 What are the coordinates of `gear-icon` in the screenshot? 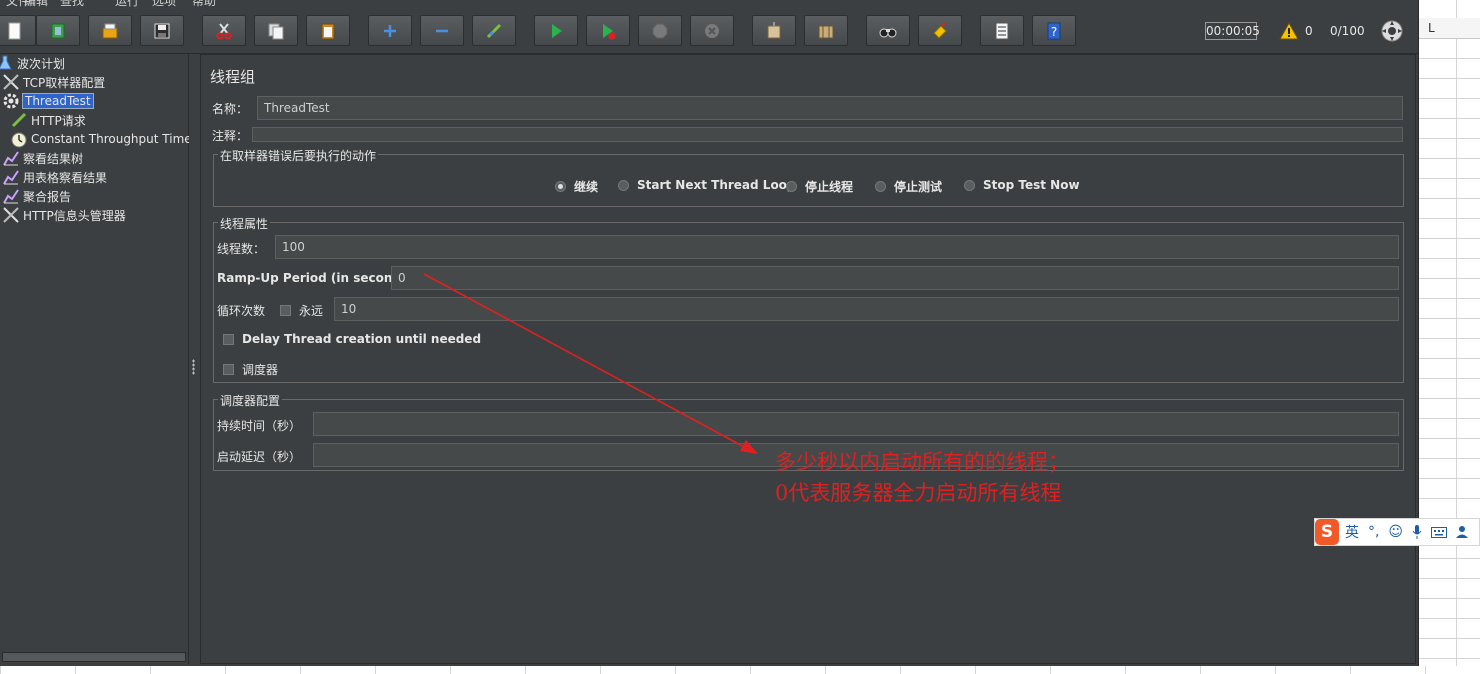 It's located at (11, 101).